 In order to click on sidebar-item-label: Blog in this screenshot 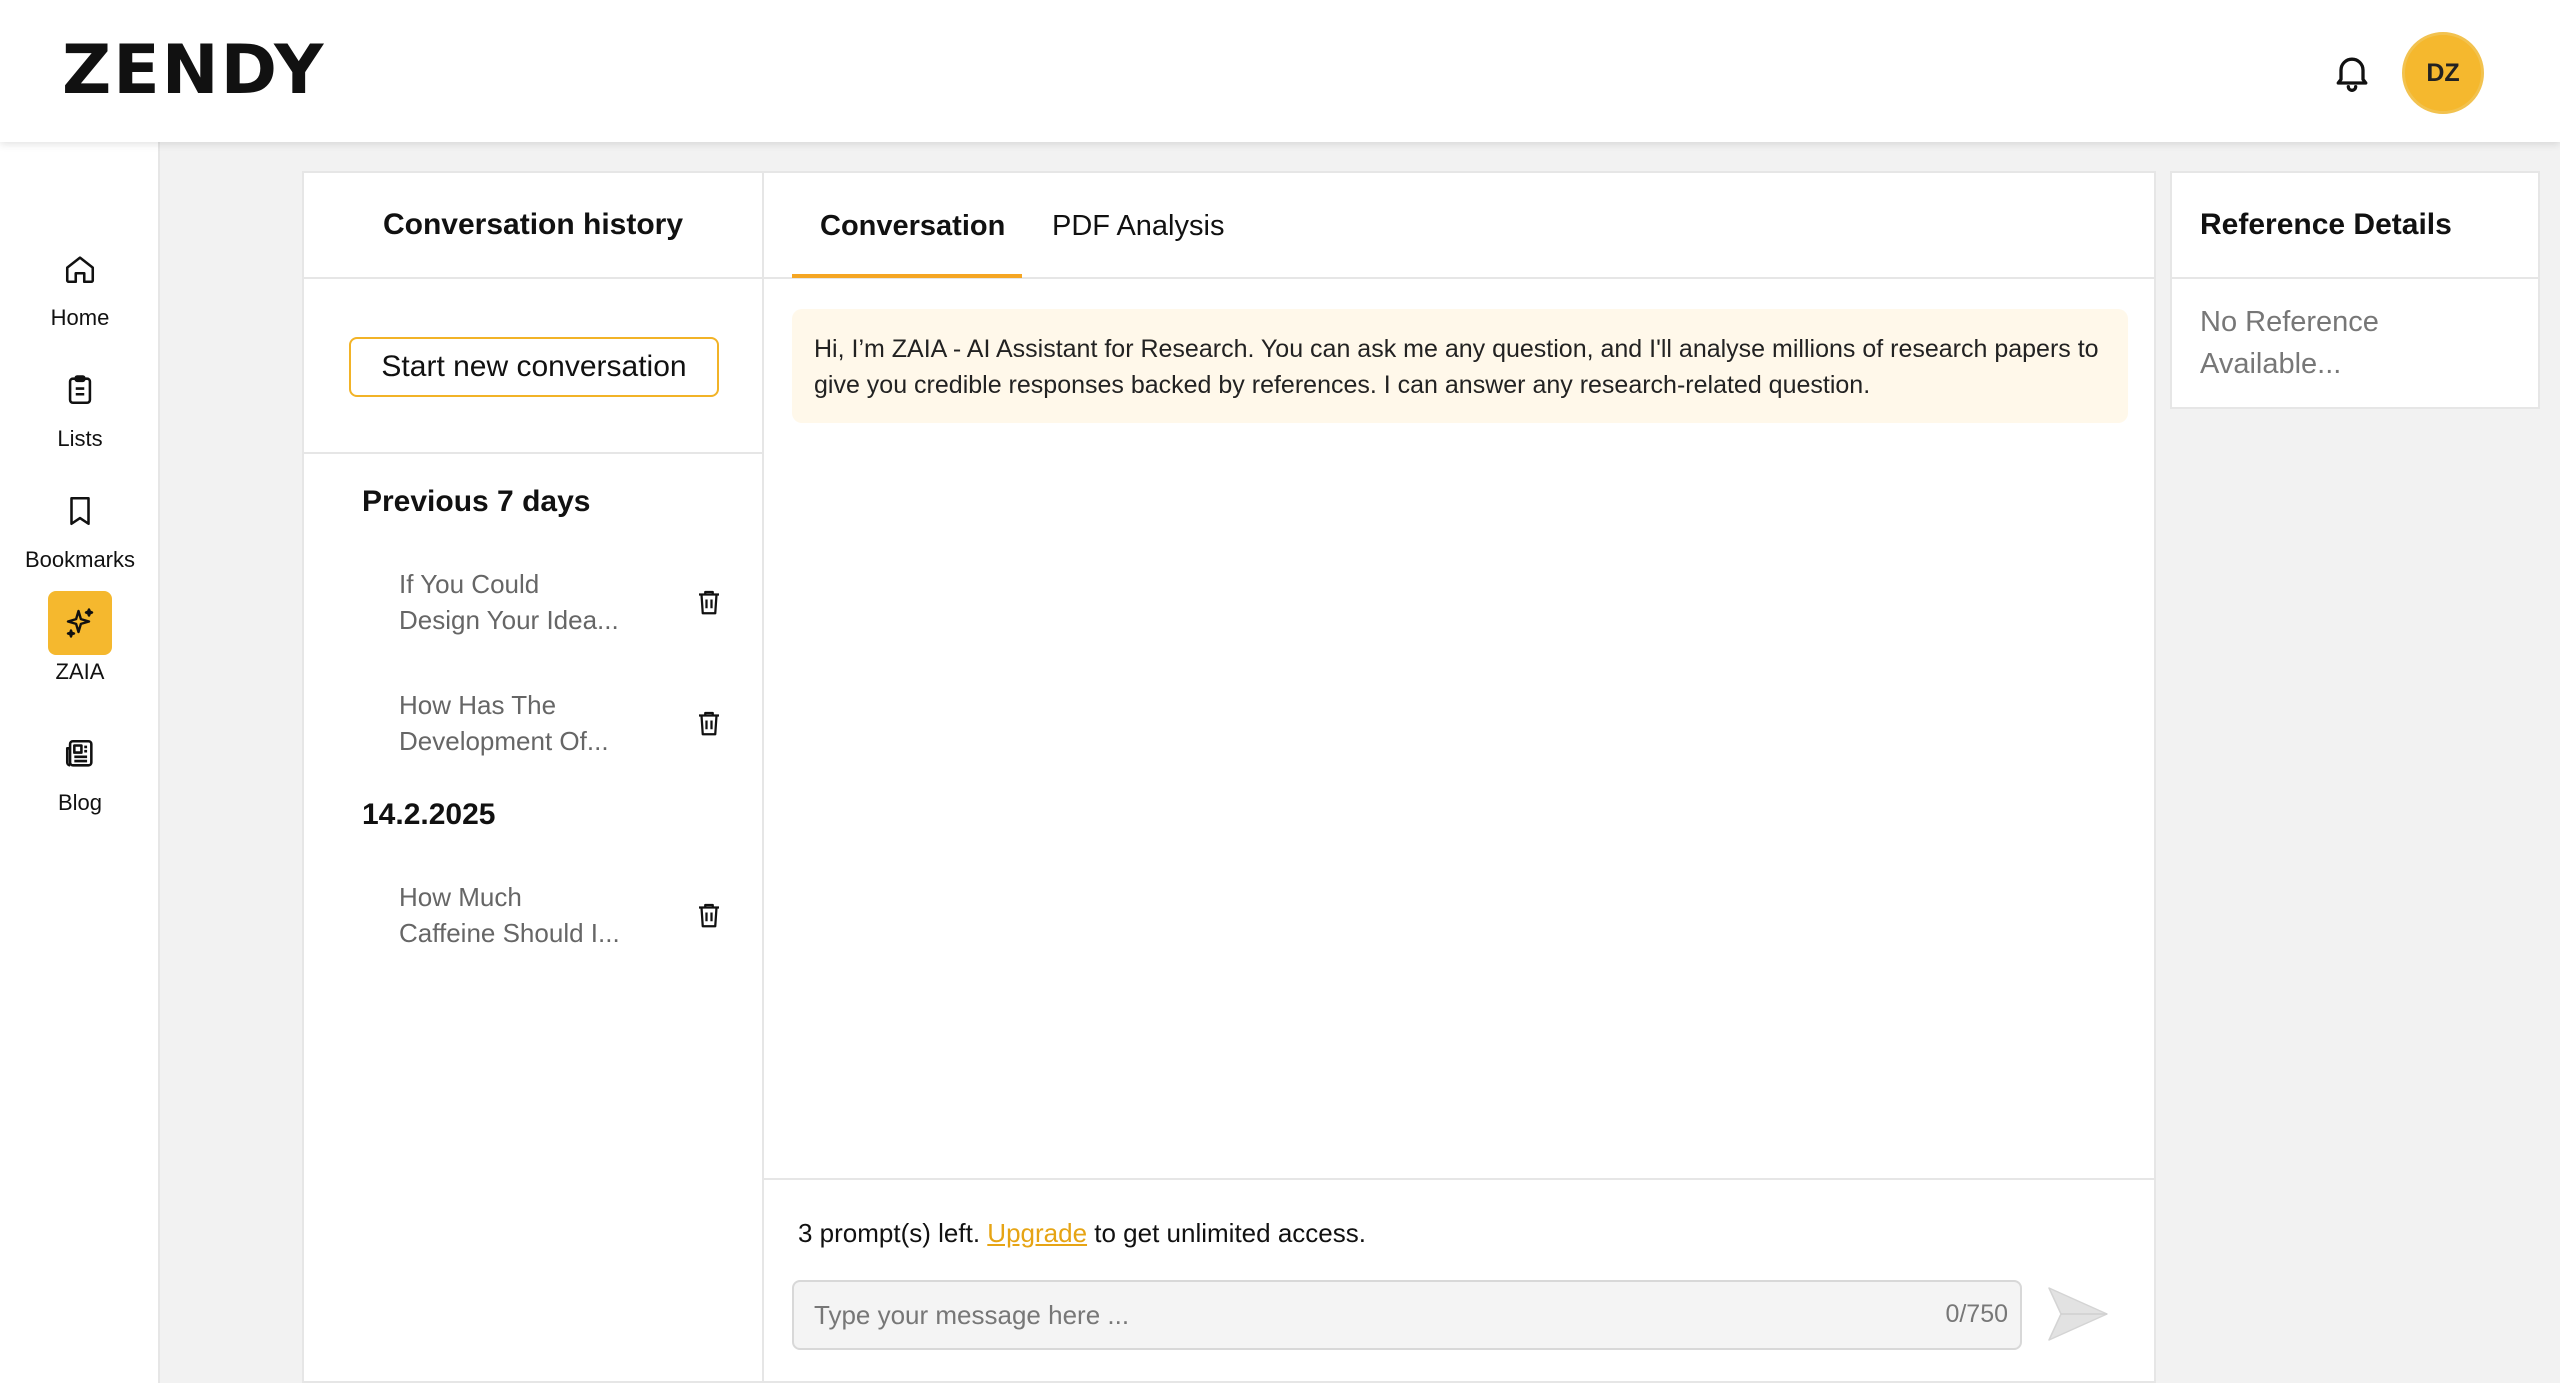, I will do `click(80, 802)`.